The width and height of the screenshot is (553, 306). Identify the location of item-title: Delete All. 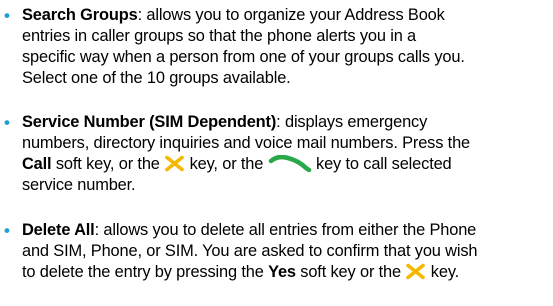
(58, 230).